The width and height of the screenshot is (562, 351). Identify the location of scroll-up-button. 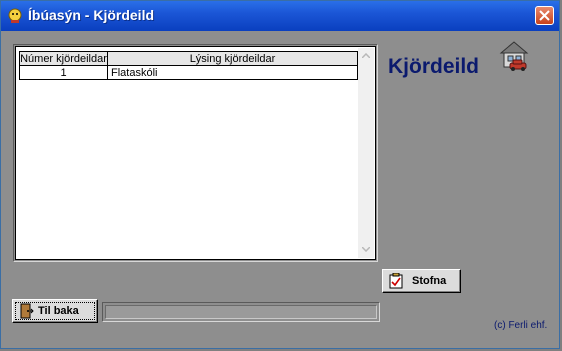
(366, 56).